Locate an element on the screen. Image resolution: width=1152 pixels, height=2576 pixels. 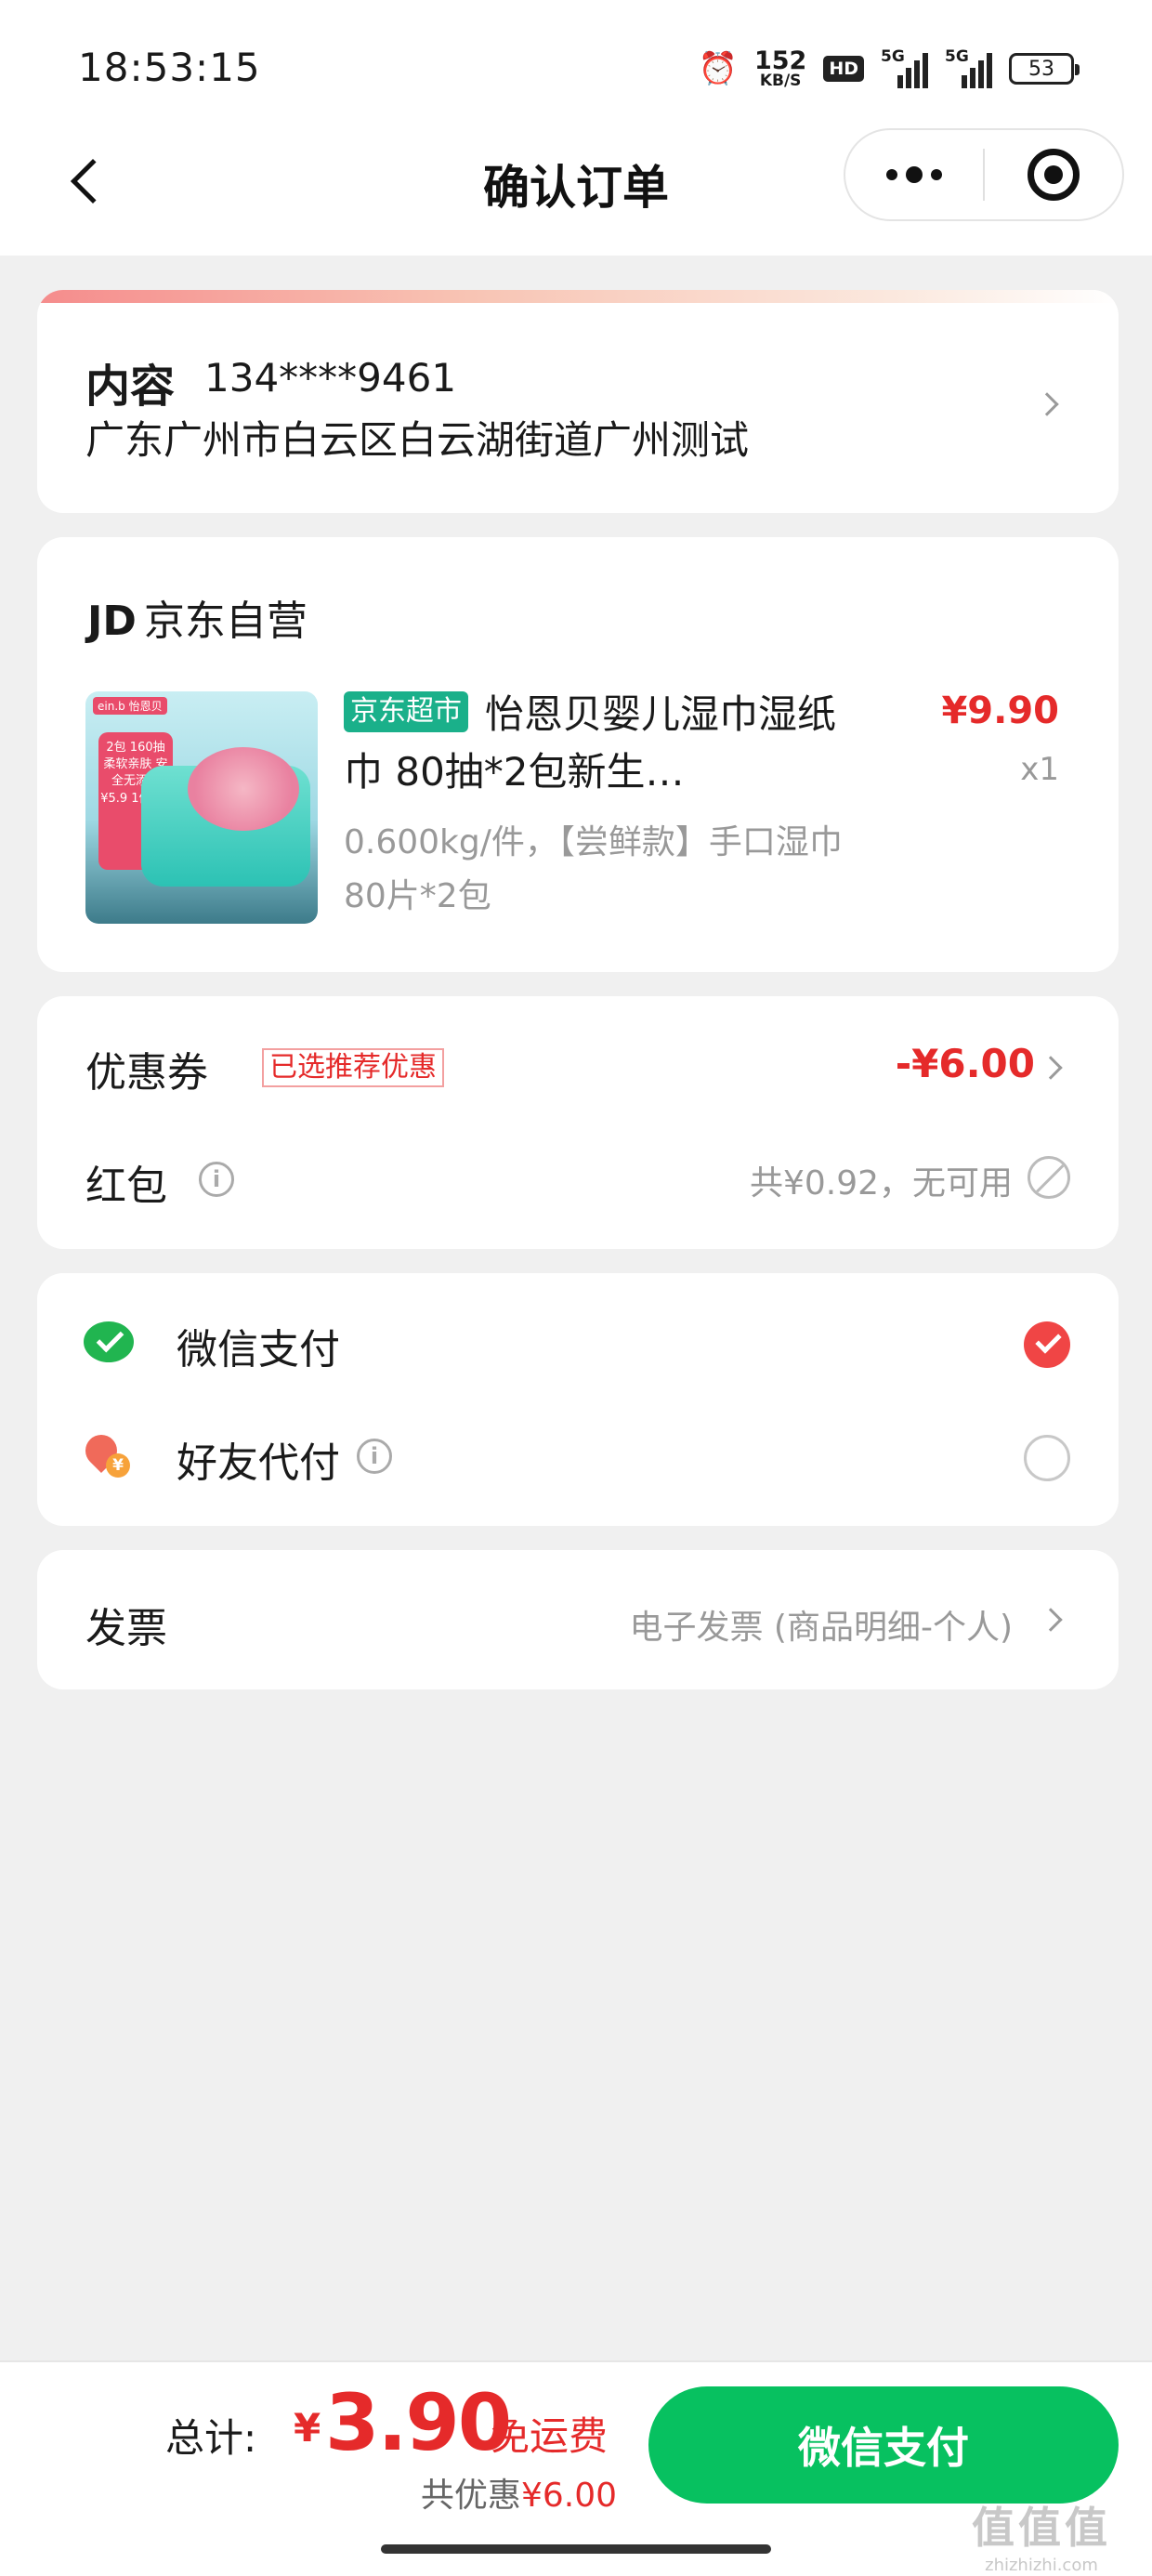
signal-icon-2: 5G is located at coordinates (969, 67).